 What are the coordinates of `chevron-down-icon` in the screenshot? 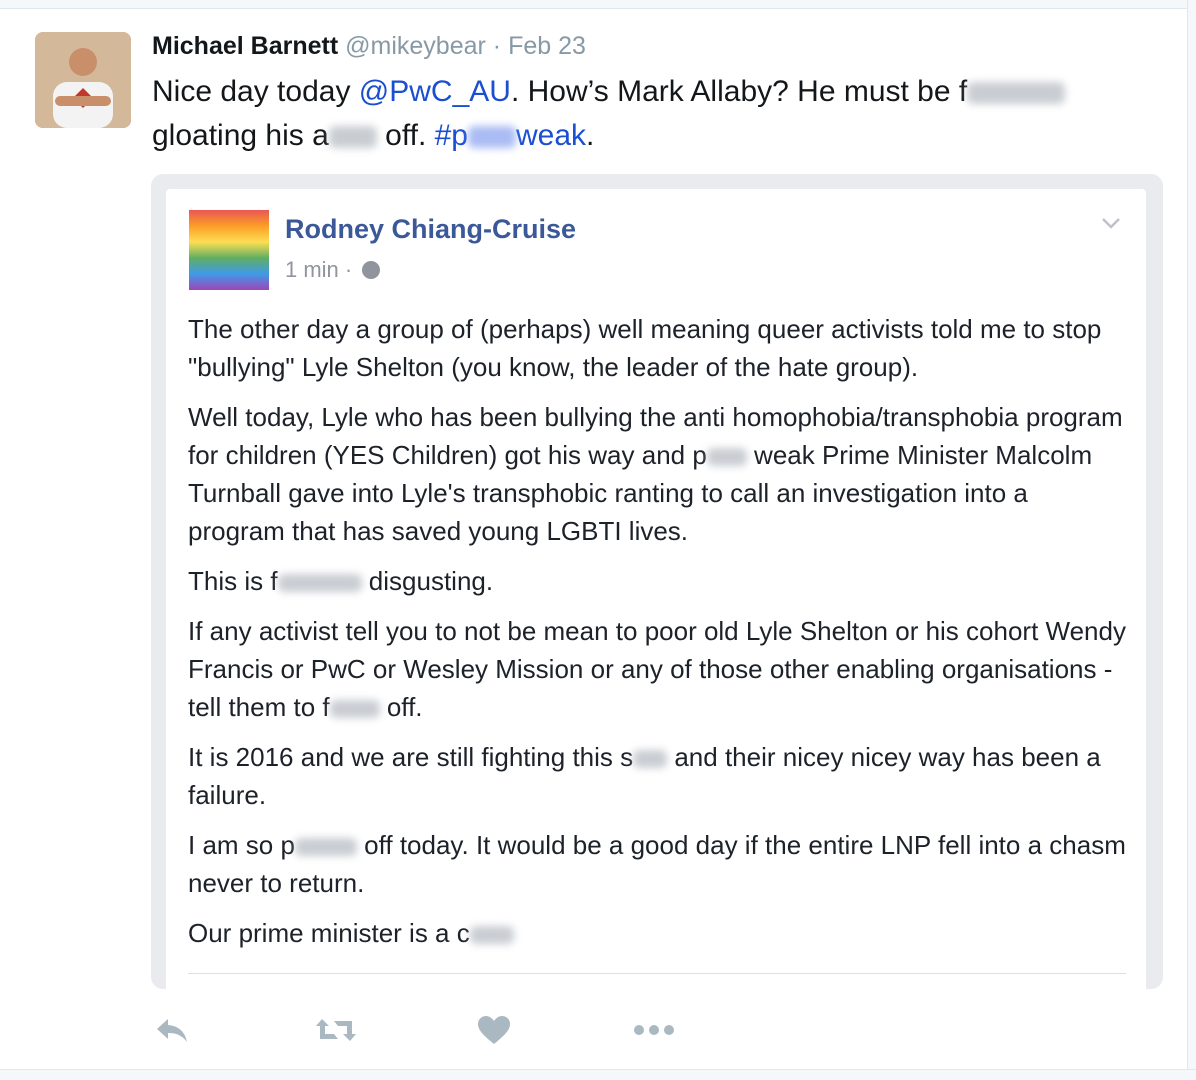 It's located at (1111, 223).